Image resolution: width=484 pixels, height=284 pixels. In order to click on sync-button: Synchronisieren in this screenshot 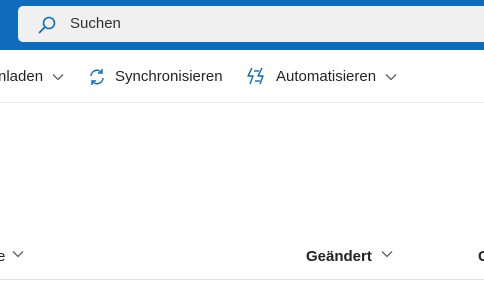, I will do `click(155, 76)`.